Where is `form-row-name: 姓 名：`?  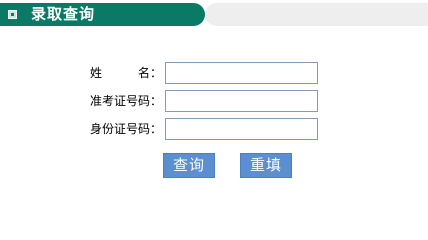 form-row-name: 姓 名： is located at coordinates (214, 73).